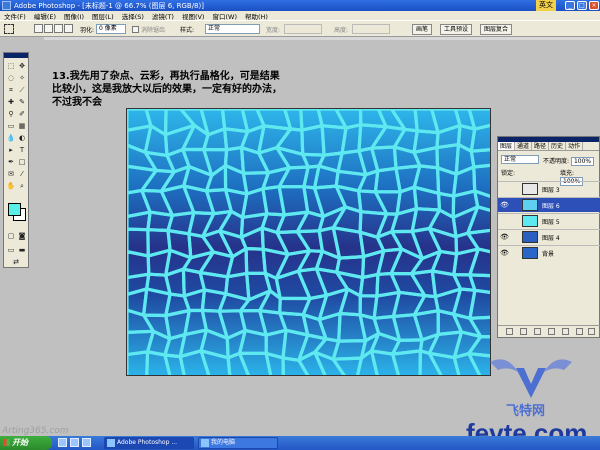  I want to click on feather-label: 羽化:, so click(87, 30).